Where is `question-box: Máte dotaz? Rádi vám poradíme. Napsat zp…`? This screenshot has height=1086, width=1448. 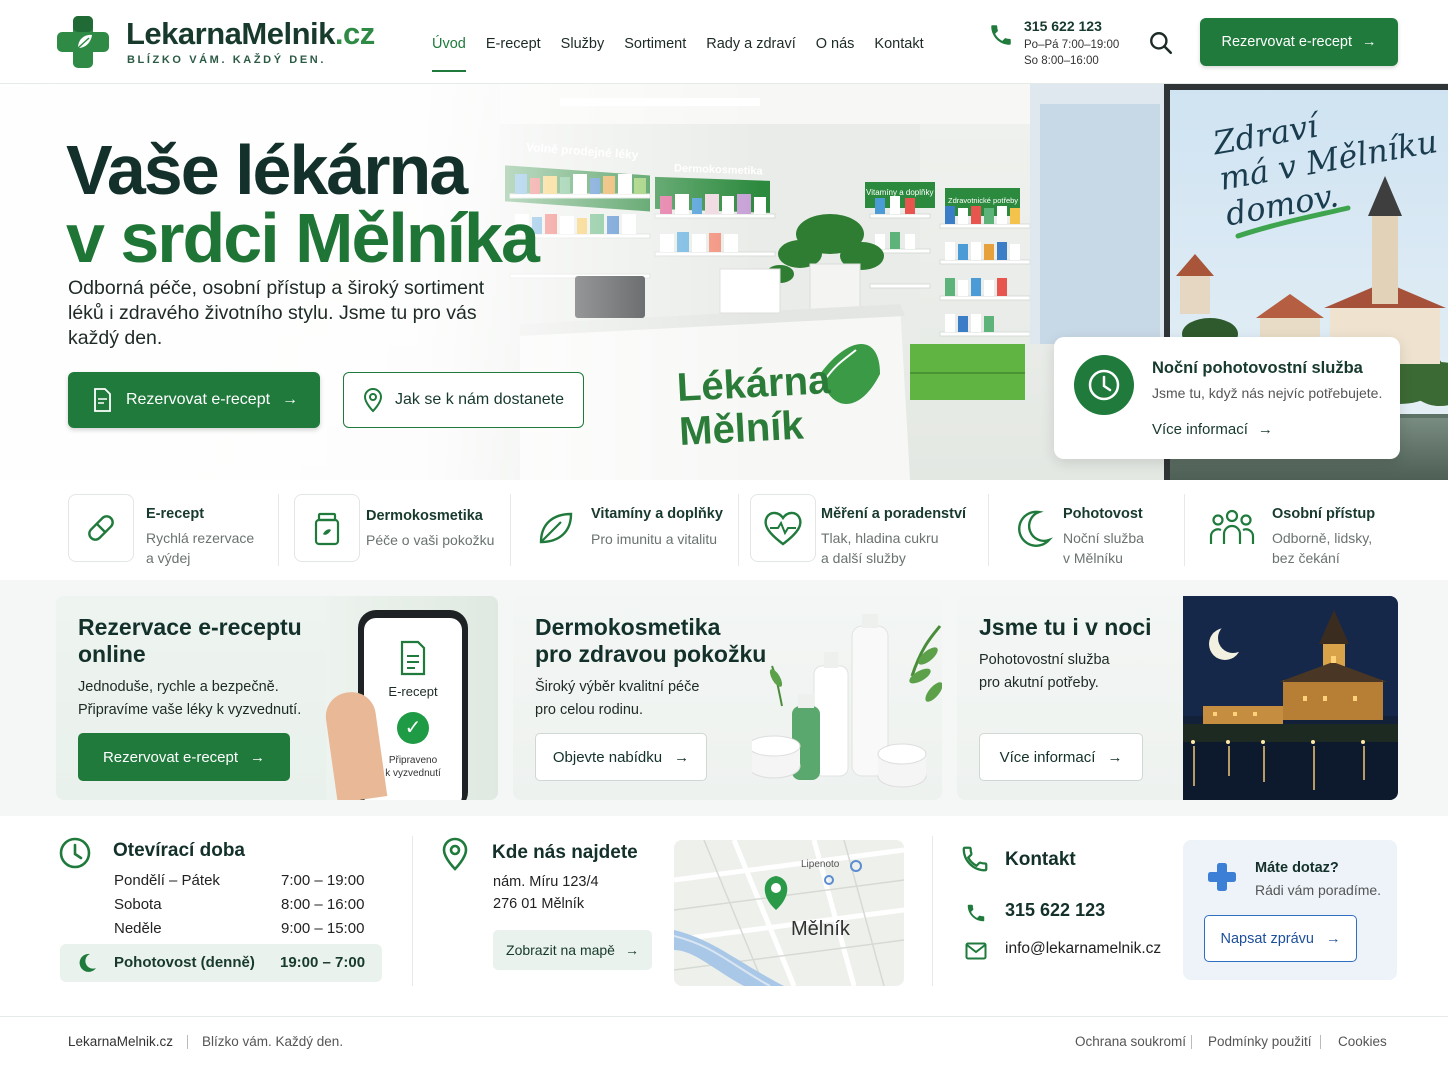
question-box: Máte dotaz? Rádi vám poradíme. Napsat zp… is located at coordinates (1290, 910).